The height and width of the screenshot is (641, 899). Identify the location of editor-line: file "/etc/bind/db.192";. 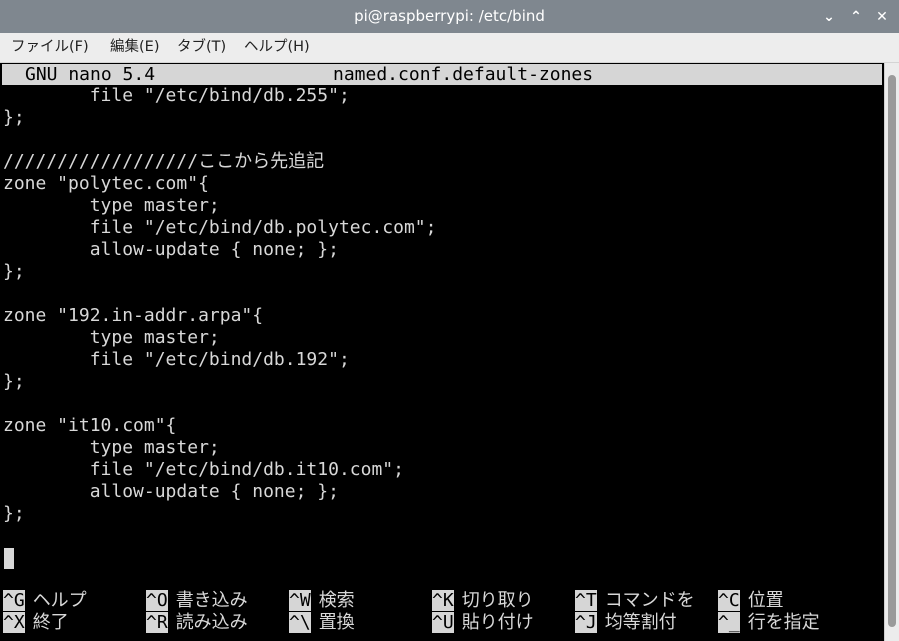
(176, 359).